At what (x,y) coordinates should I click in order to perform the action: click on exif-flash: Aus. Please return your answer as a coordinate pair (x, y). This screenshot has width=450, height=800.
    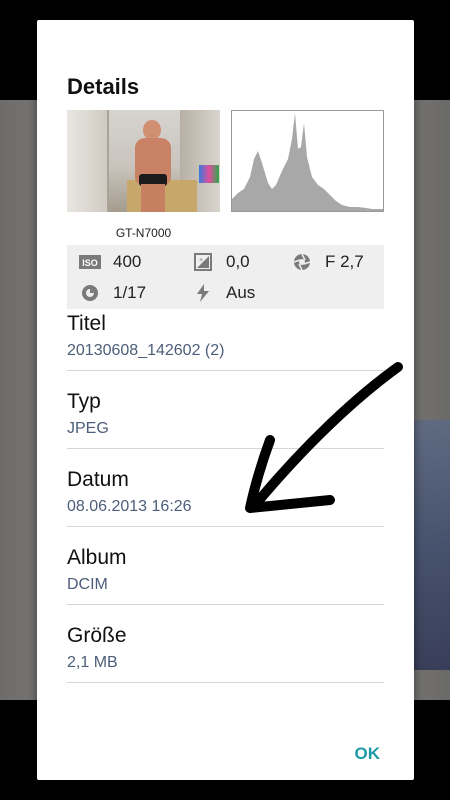
    Looking at the image, I should click on (223, 293).